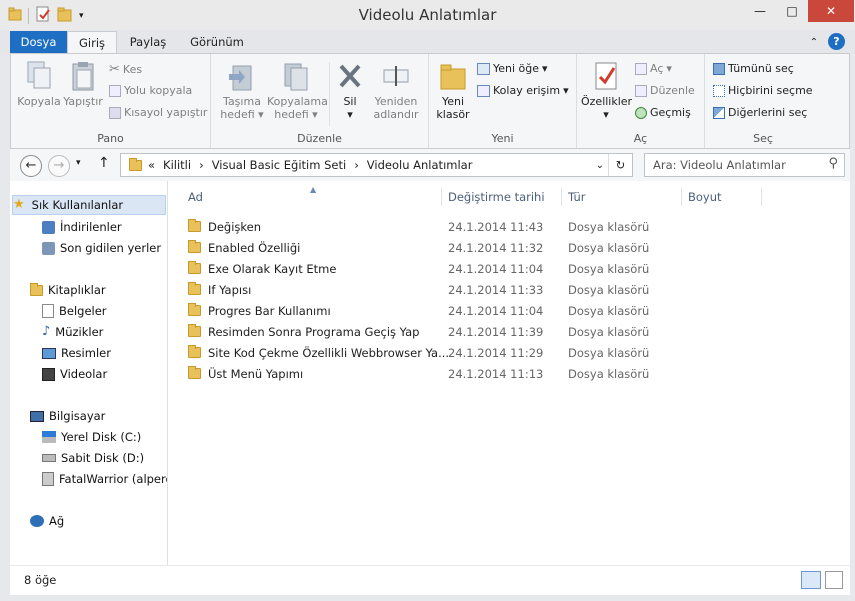 This screenshot has height=601, width=855. I want to click on address-overflow: «, so click(151, 165).